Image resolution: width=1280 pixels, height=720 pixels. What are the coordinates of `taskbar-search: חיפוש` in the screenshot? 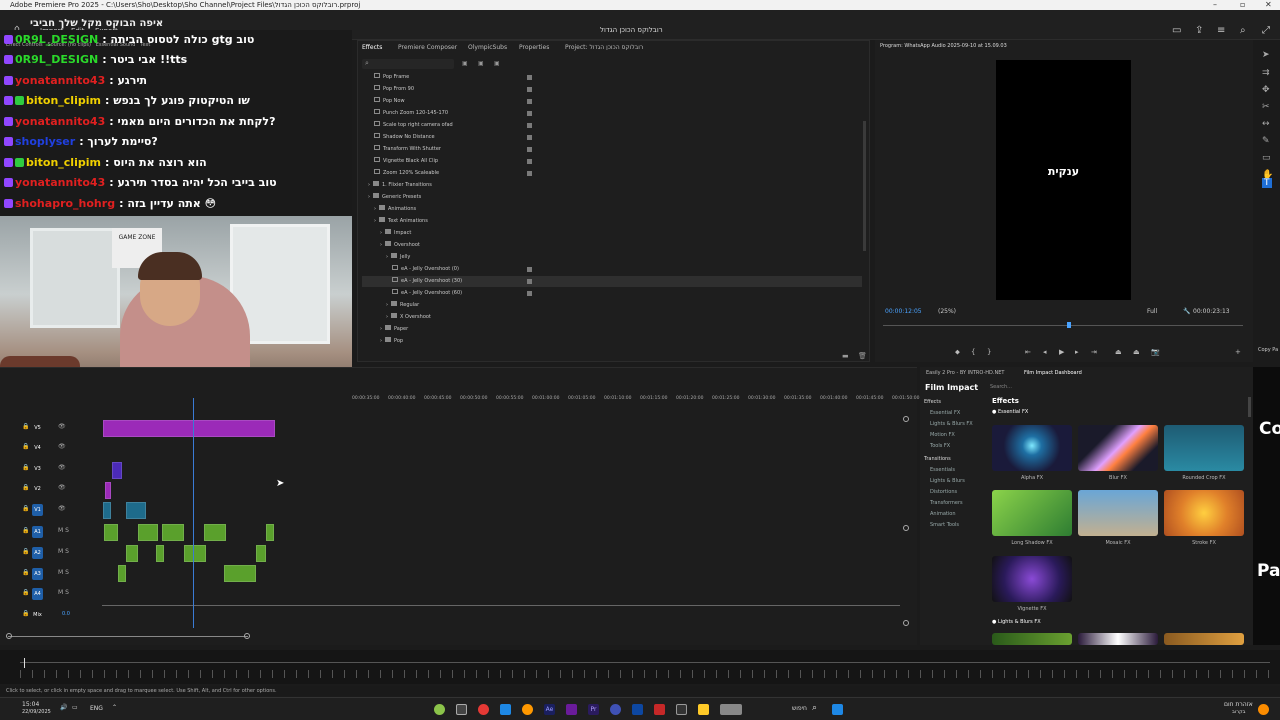 It's located at (799, 708).